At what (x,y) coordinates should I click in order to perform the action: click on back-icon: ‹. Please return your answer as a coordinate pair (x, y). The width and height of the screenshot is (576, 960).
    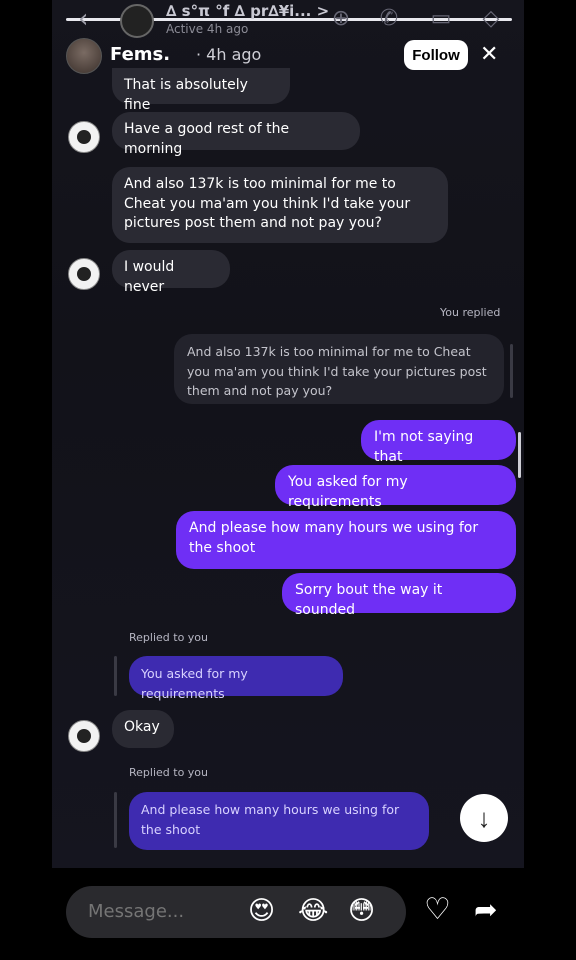
    Looking at the image, I should click on (83, 19).